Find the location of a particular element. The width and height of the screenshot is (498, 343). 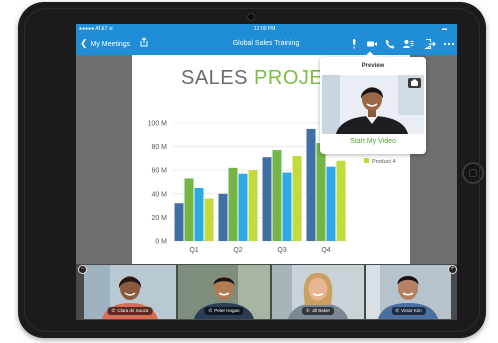

participant-tile: ✆ Clara de Souza is located at coordinates (130, 292).